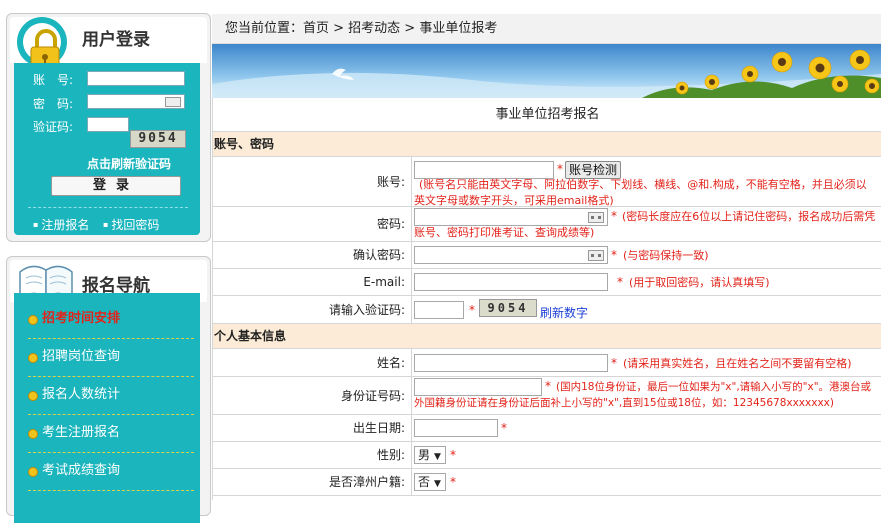 The width and height of the screenshot is (881, 523). What do you see at coordinates (547, 115) in the screenshot?
I see `form-title: 事业单位招考报名` at bounding box center [547, 115].